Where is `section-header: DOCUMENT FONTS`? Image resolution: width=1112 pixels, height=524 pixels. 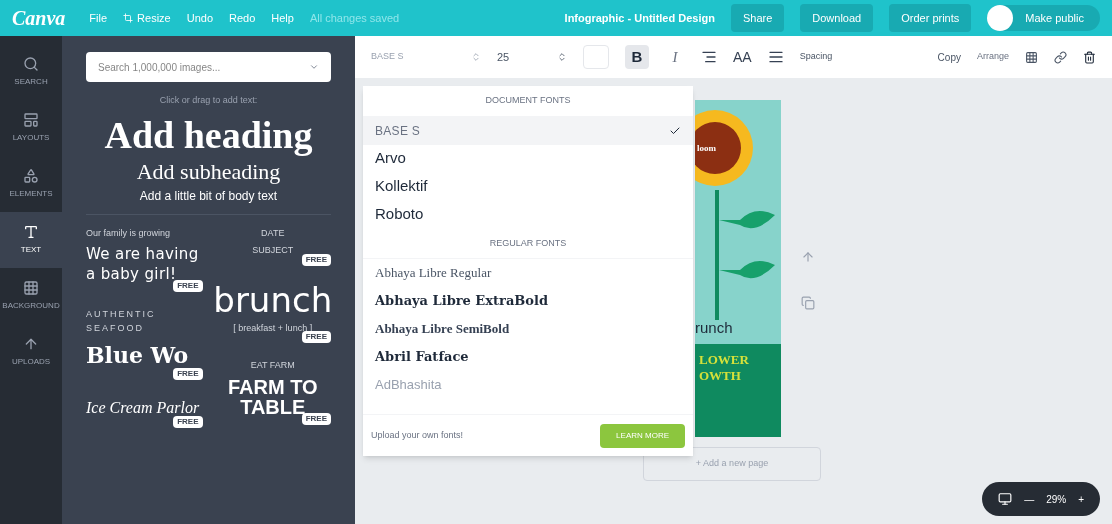
section-header: DOCUMENT FONTS is located at coordinates (528, 101).